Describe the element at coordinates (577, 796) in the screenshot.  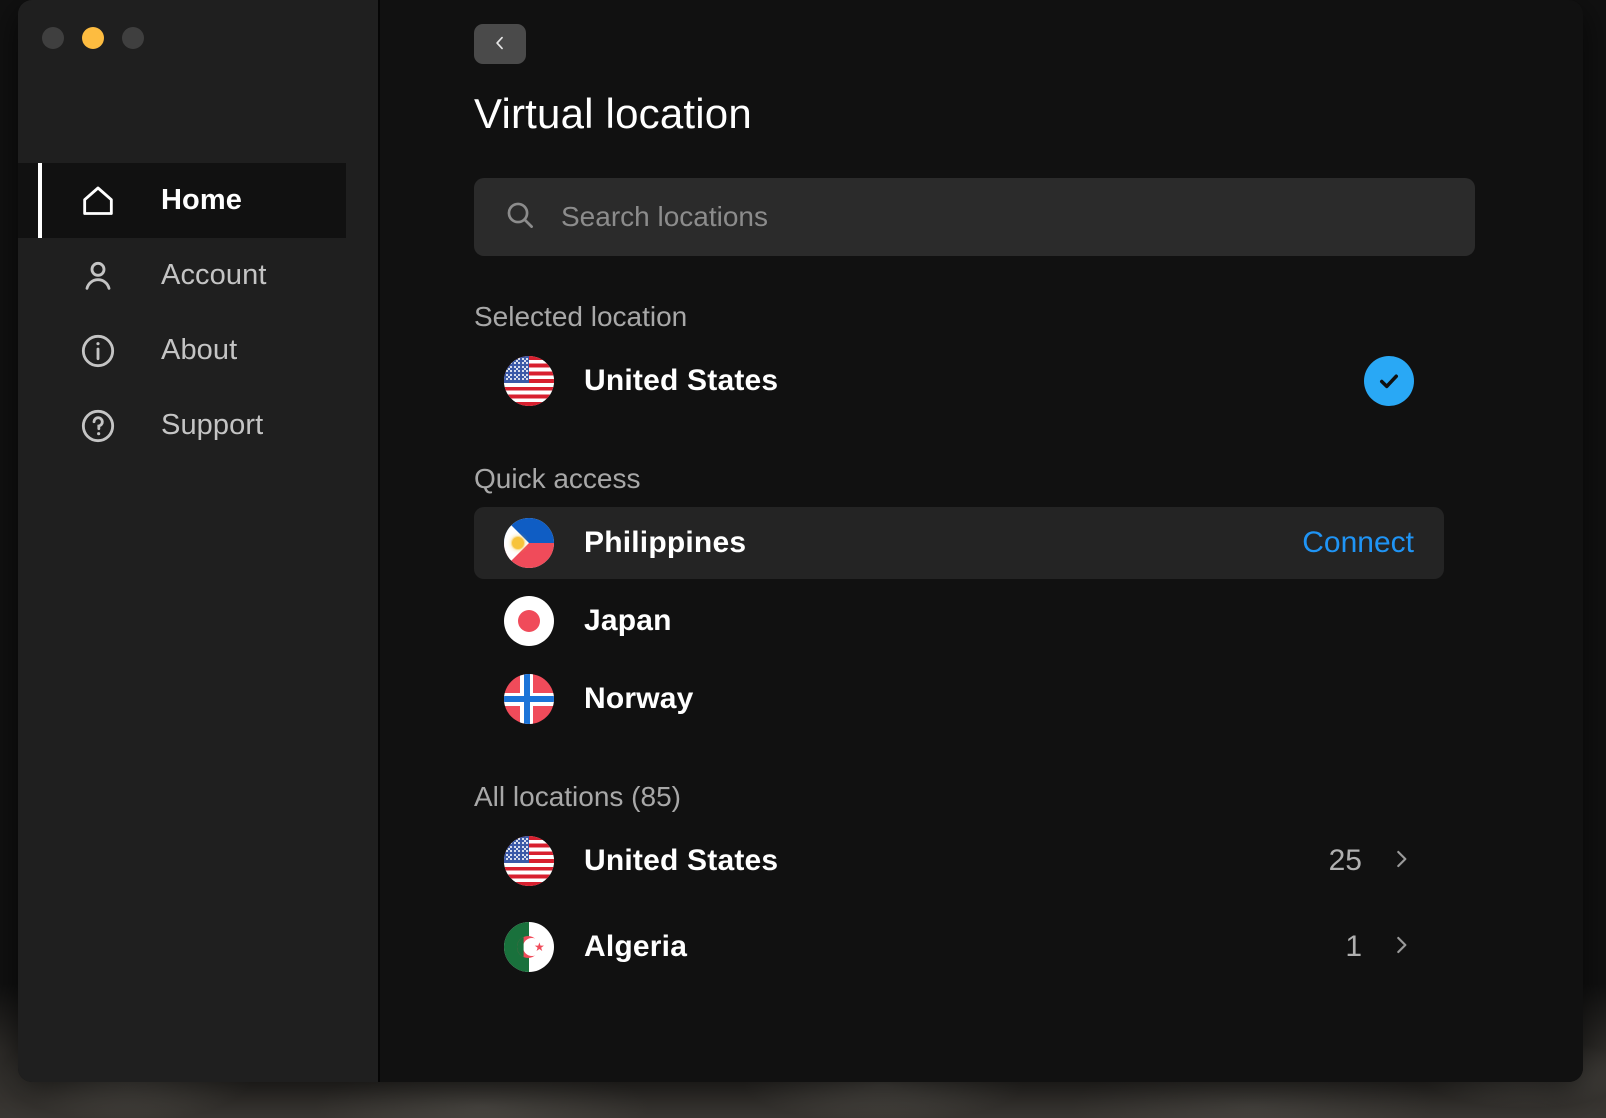
I see `all-locations-label: All locations (85)` at that location.